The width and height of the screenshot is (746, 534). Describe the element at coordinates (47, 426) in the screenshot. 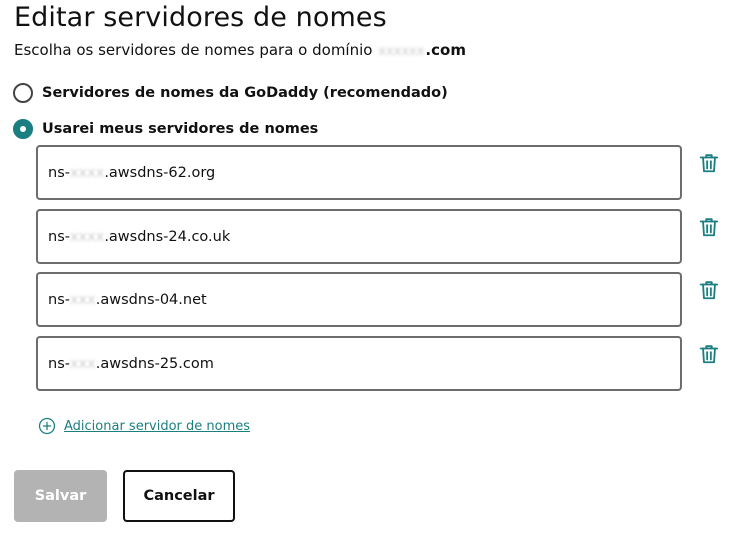

I see `plus-circle-icon` at that location.